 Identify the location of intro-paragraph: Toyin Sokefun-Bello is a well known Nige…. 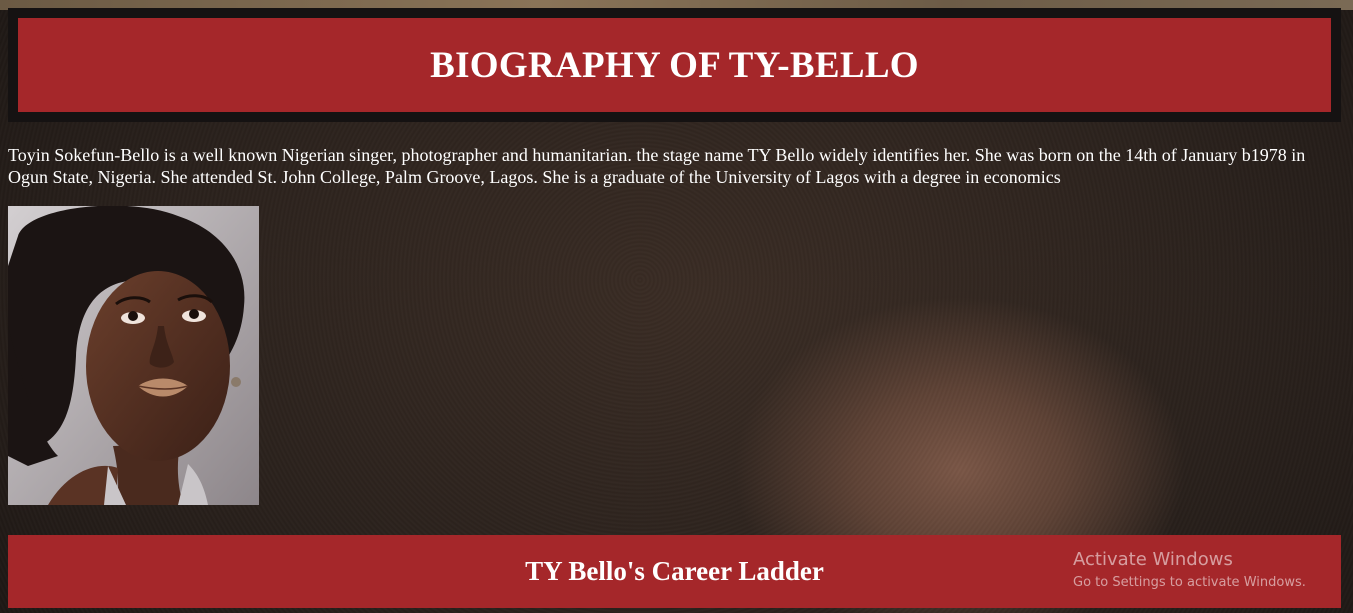
(657, 166).